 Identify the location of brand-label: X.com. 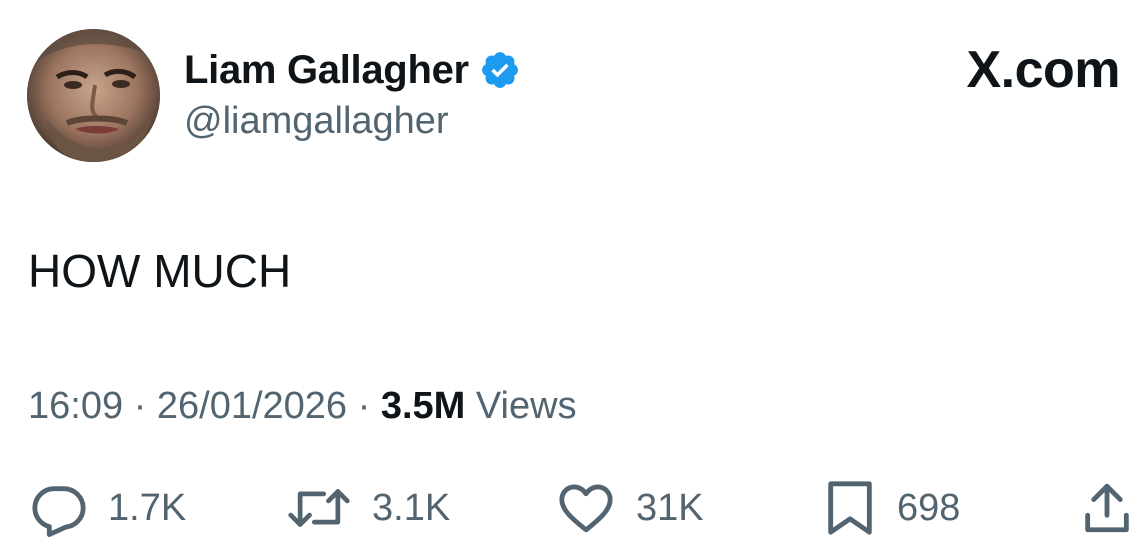
(1043, 70).